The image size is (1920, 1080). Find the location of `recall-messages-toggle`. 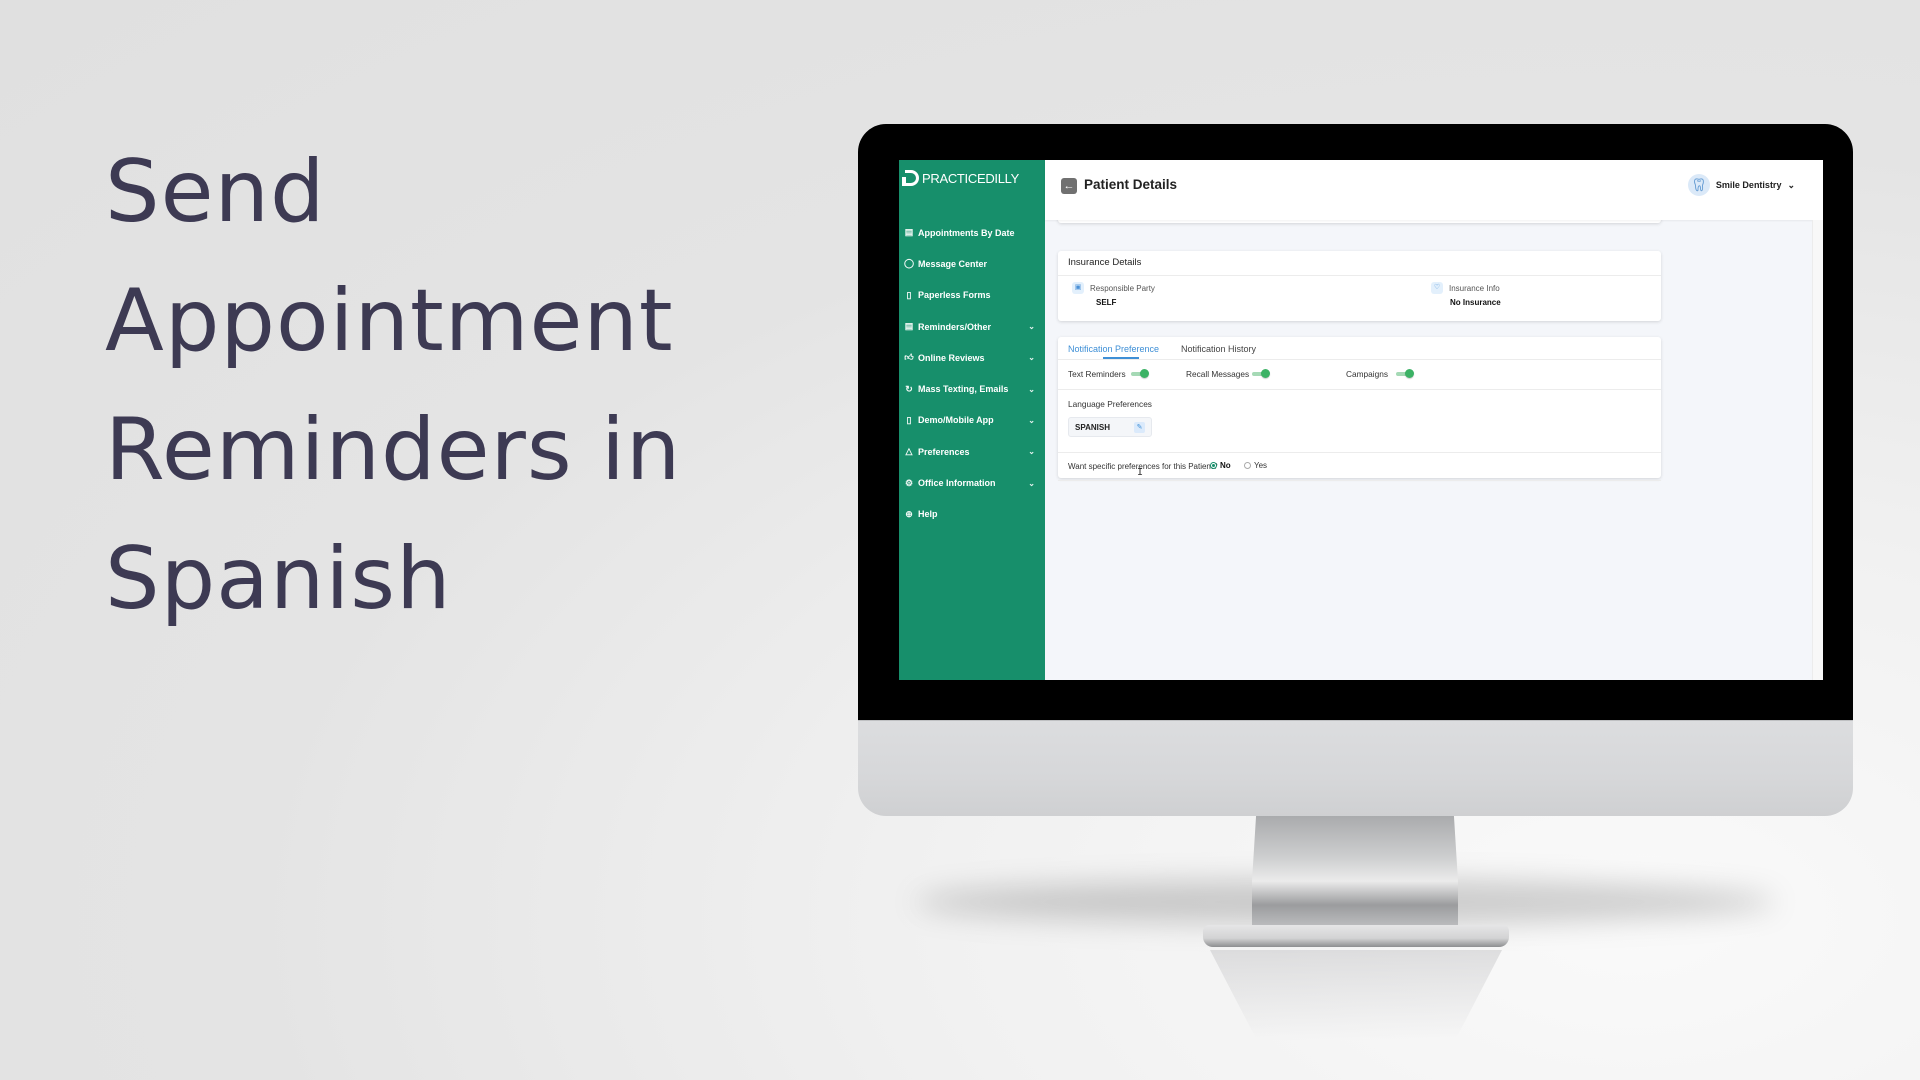

recall-messages-toggle is located at coordinates (1261, 373).